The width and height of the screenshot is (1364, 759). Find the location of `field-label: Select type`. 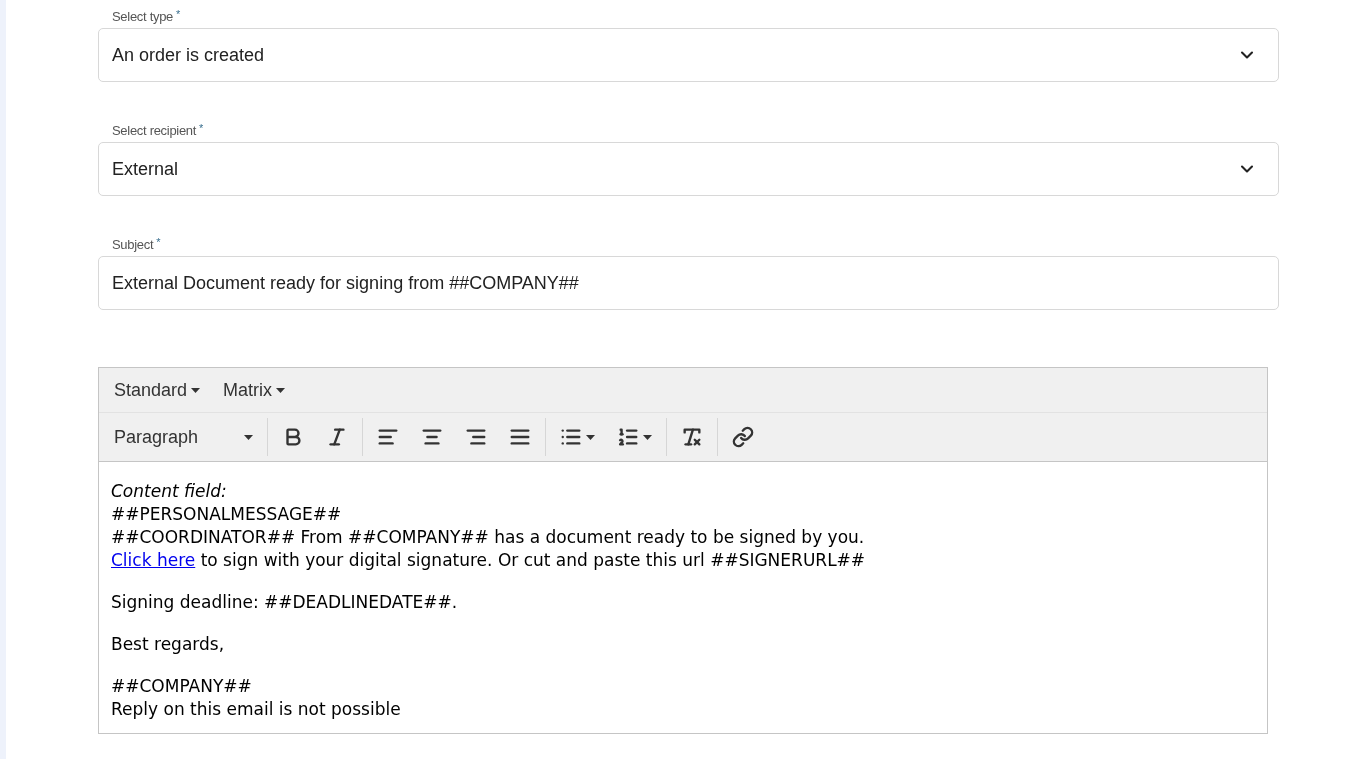

field-label: Select type is located at coordinates (142, 17).